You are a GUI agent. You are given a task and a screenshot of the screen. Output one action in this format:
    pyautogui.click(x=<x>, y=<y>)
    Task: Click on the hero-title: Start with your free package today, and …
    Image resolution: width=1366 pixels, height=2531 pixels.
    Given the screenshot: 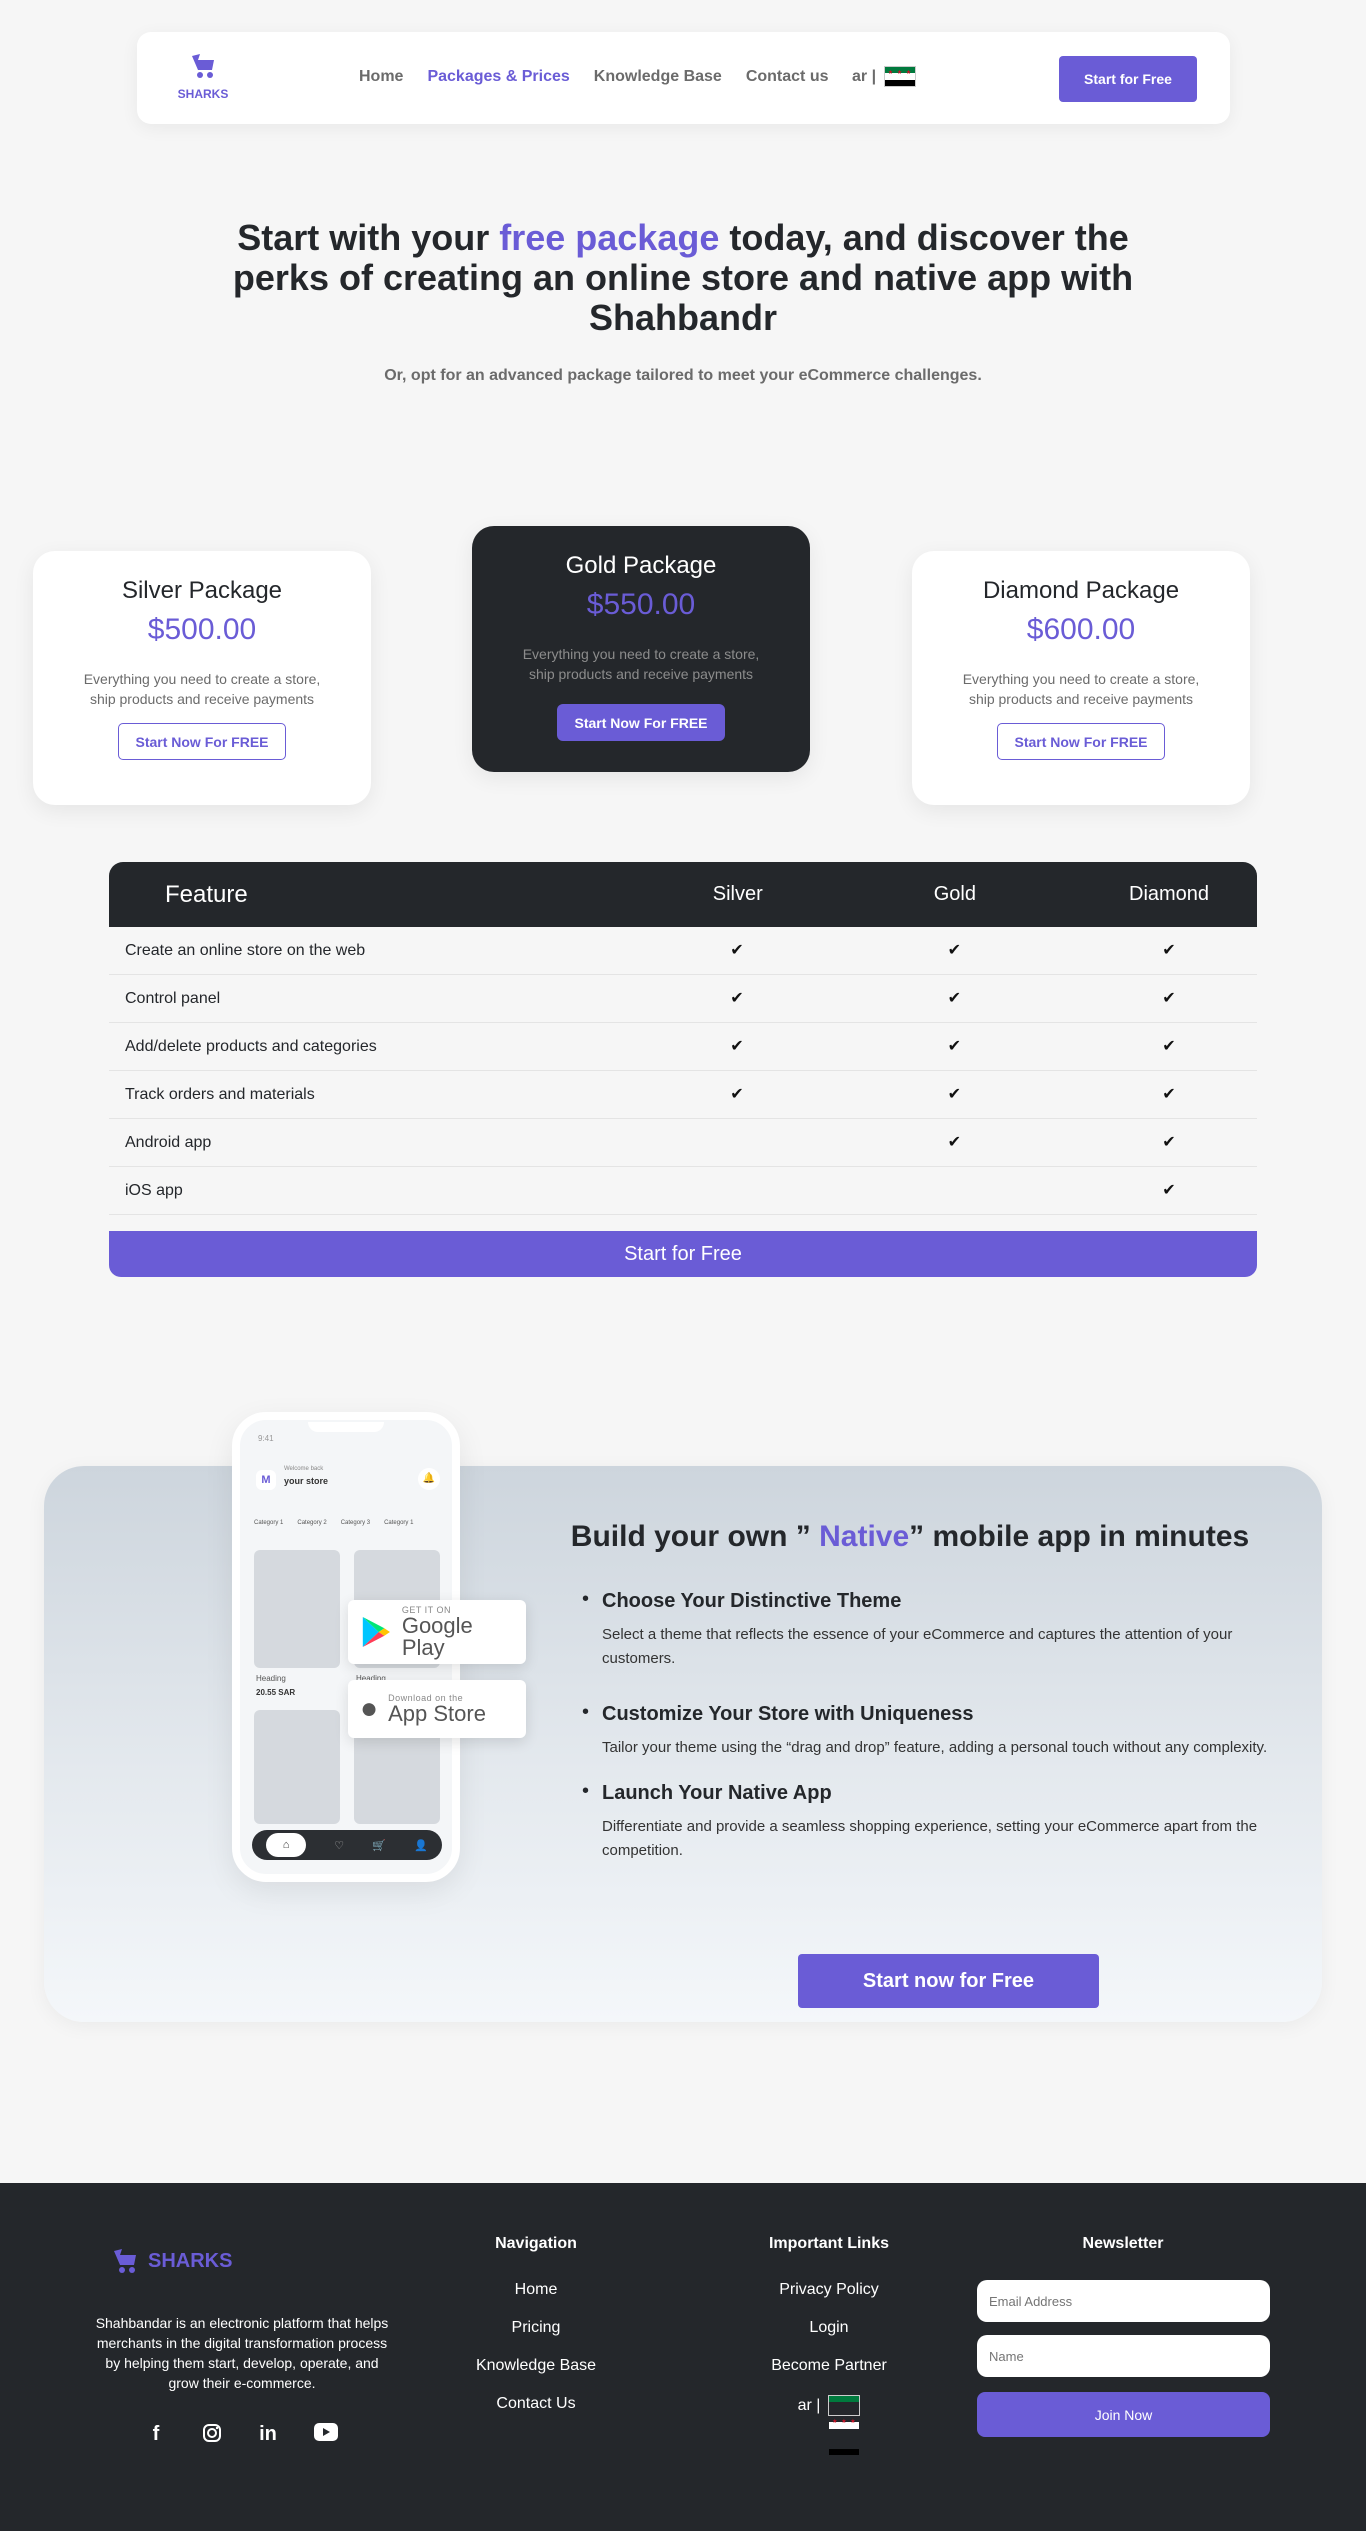 What is the action you would take?
    pyautogui.click(x=683, y=278)
    